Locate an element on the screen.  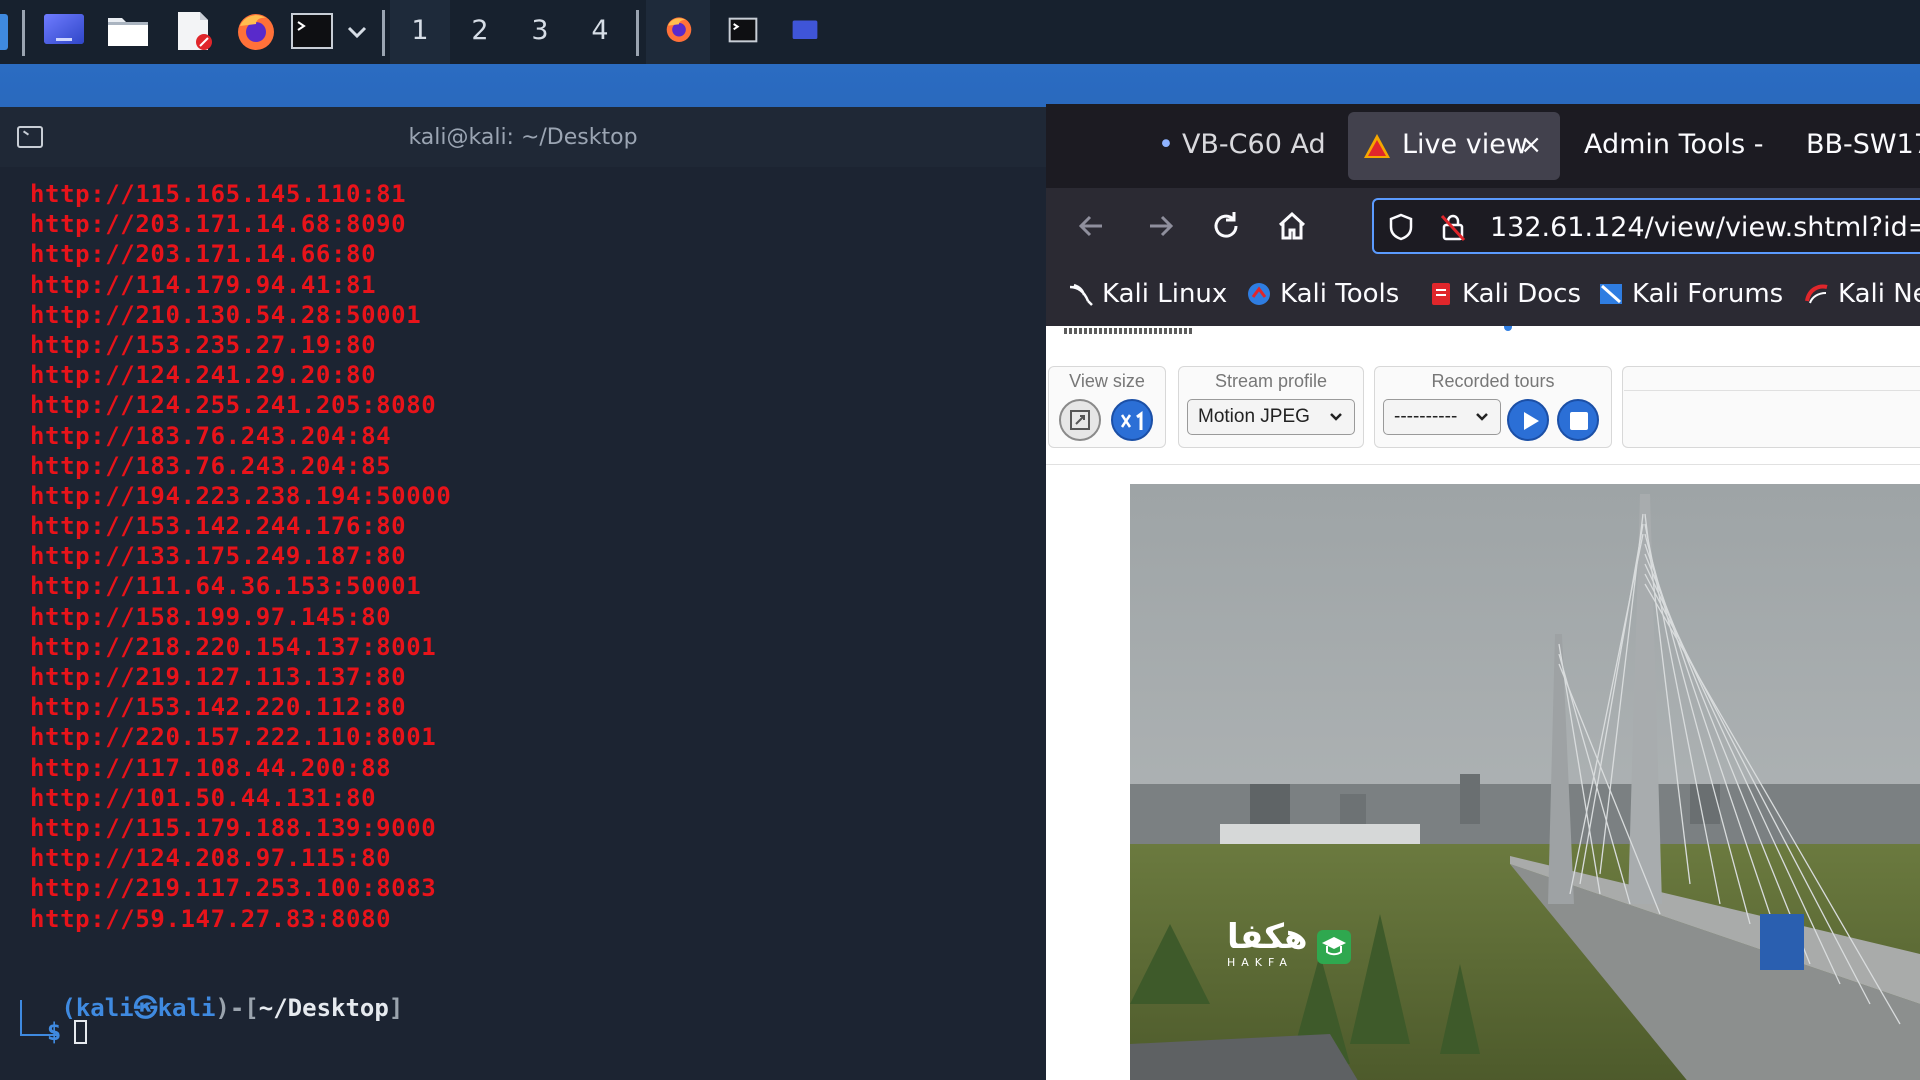
stop-icon is located at coordinates (1579, 421).